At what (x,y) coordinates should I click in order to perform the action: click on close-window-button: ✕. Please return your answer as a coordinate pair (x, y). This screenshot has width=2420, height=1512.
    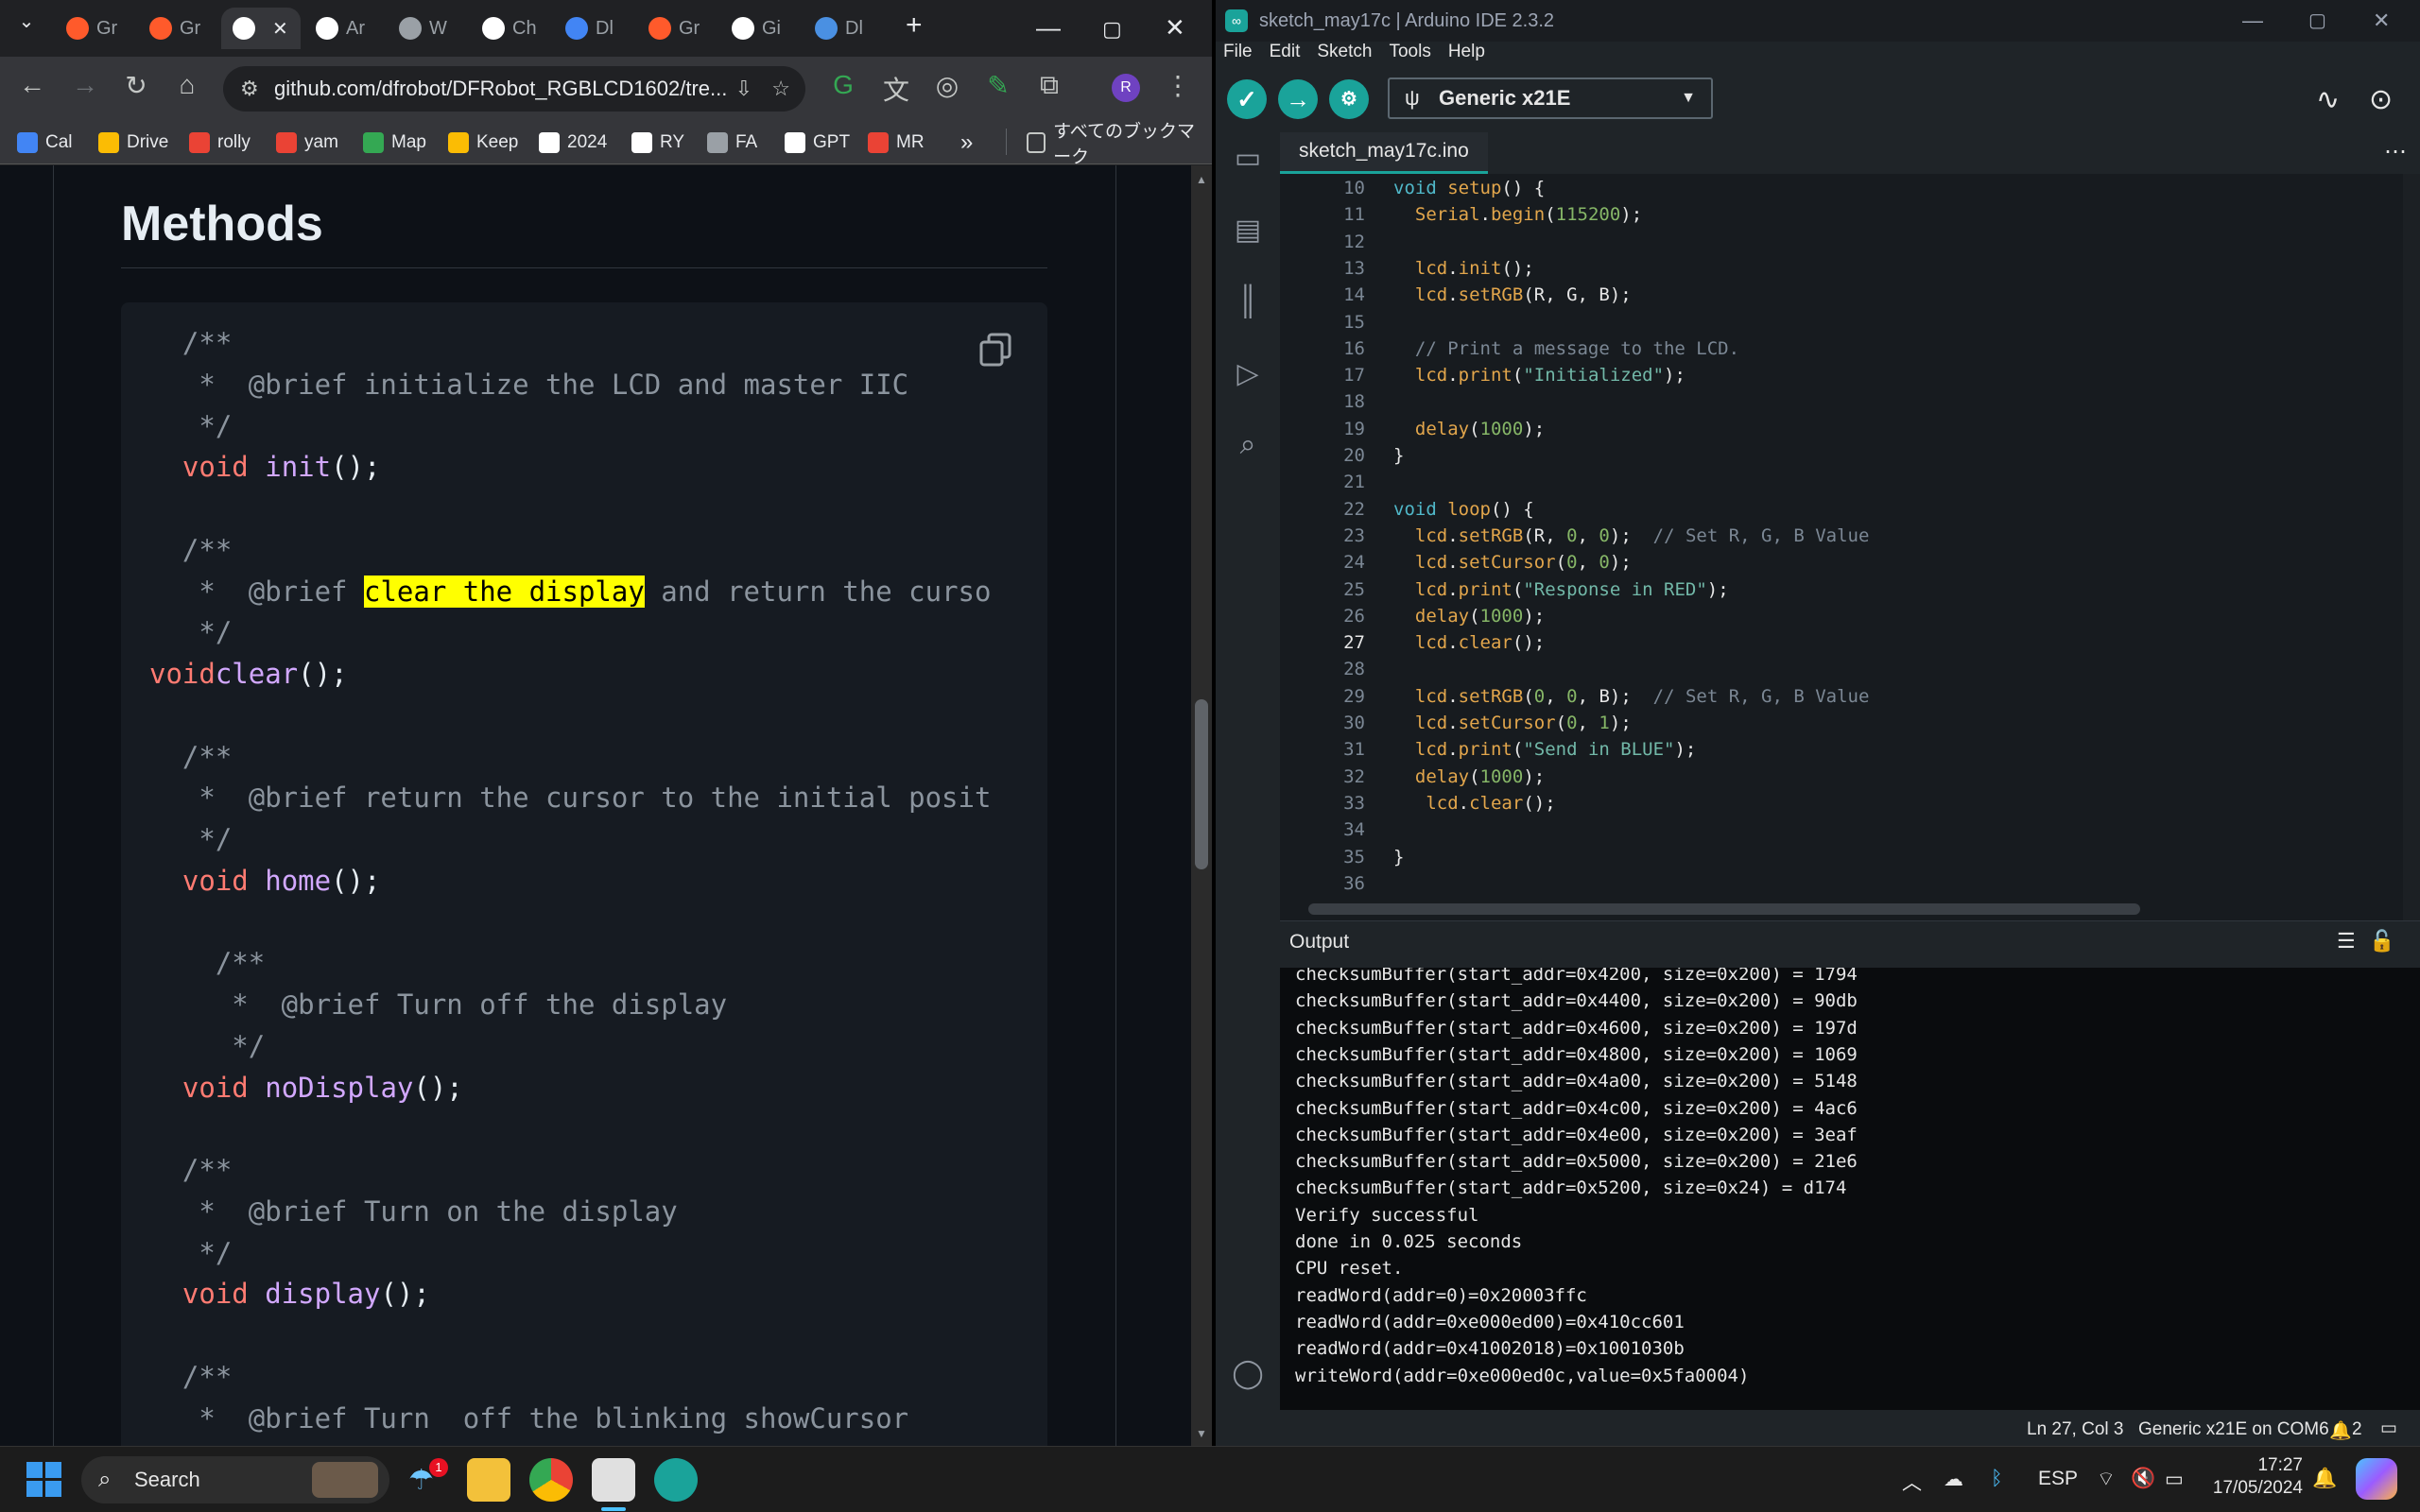
    Looking at the image, I should click on (1175, 28).